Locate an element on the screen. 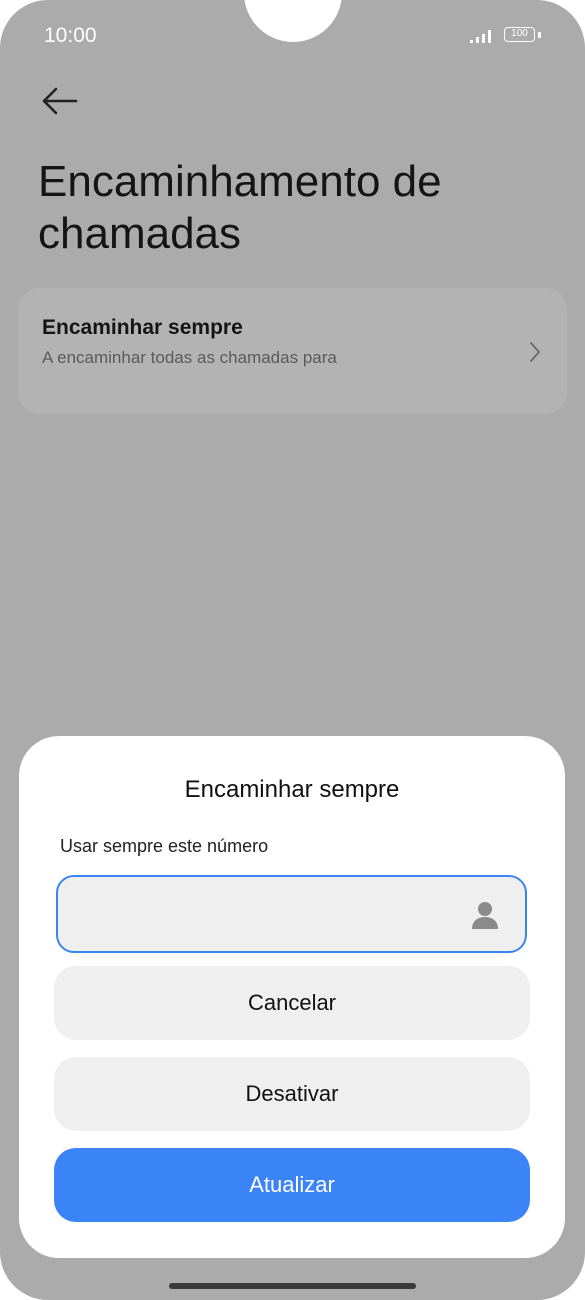 The width and height of the screenshot is (585, 1300). camera-notch is located at coordinates (293, 21).